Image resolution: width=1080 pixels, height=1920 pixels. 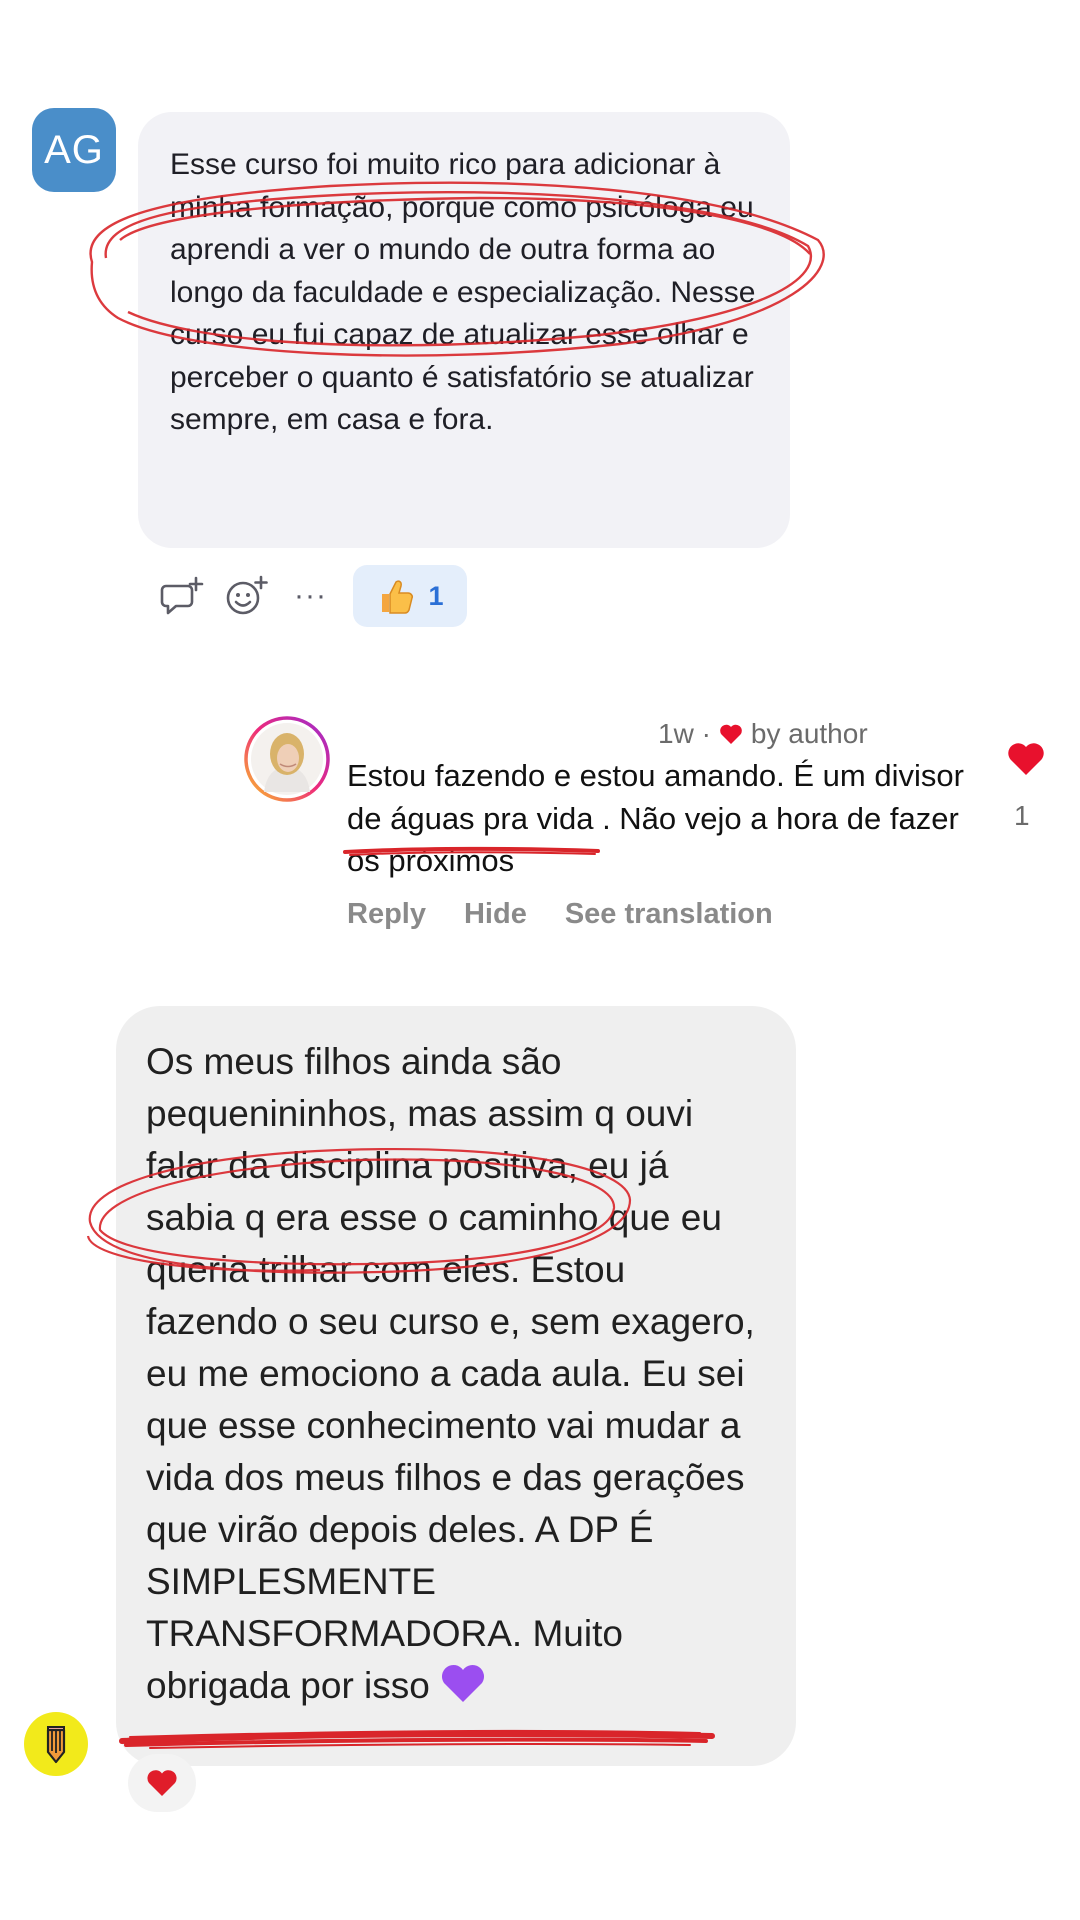 What do you see at coordinates (669, 914) in the screenshot?
I see `see-translation-button: See translation` at bounding box center [669, 914].